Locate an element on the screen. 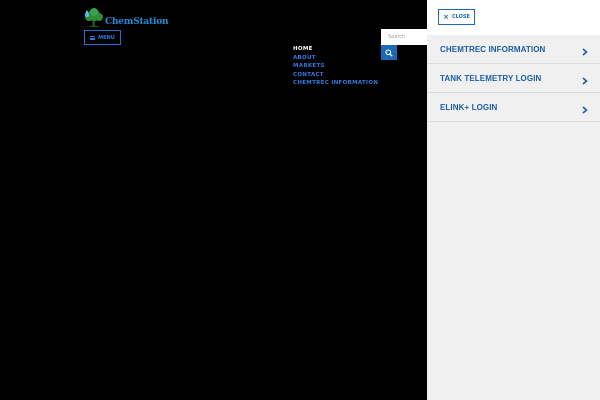  logo-text: ChemStation is located at coordinates (137, 22).